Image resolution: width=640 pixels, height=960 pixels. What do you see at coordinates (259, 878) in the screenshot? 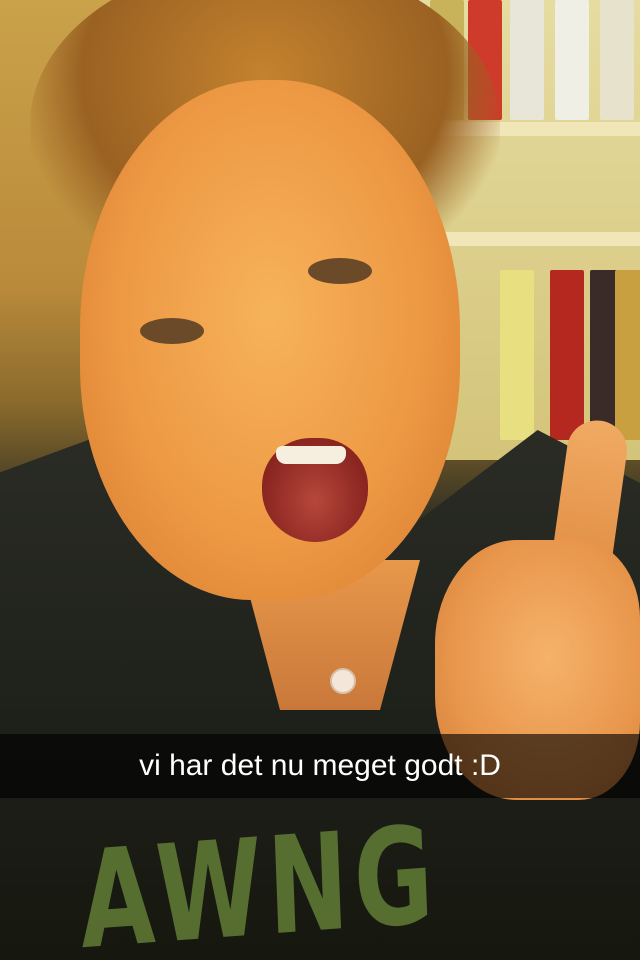
I see `shirt-print: AWNG` at bounding box center [259, 878].